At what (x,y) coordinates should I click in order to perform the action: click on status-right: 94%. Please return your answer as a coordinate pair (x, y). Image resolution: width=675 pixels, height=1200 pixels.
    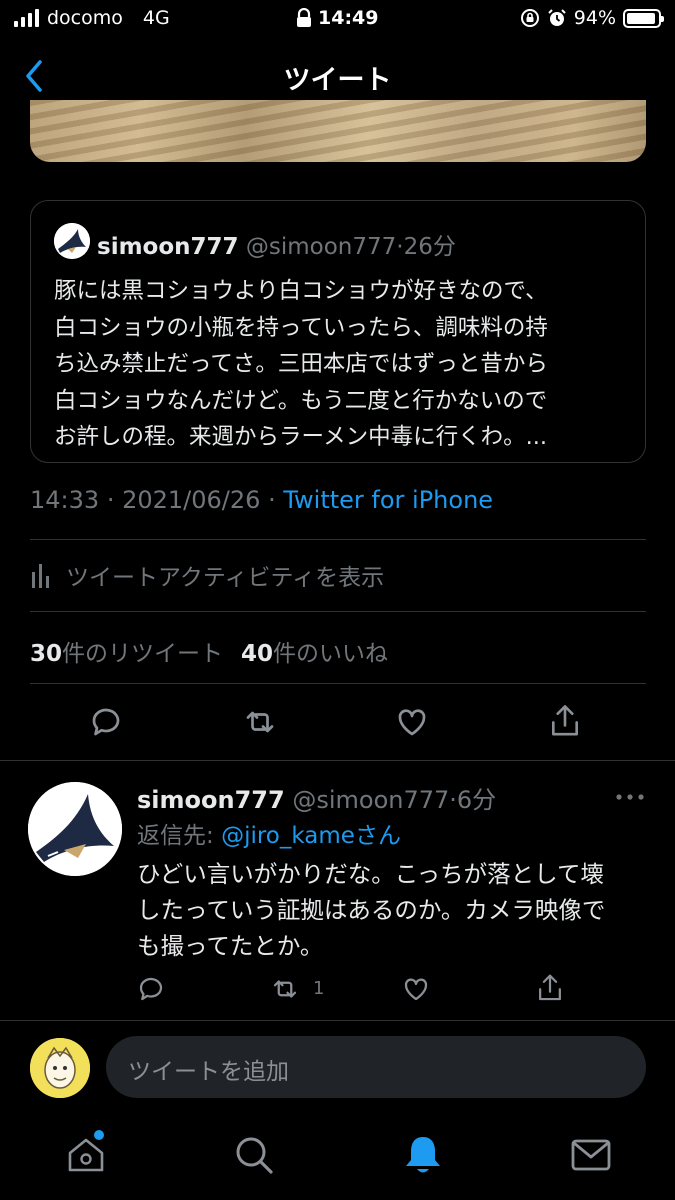
    Looking at the image, I should click on (592, 18).